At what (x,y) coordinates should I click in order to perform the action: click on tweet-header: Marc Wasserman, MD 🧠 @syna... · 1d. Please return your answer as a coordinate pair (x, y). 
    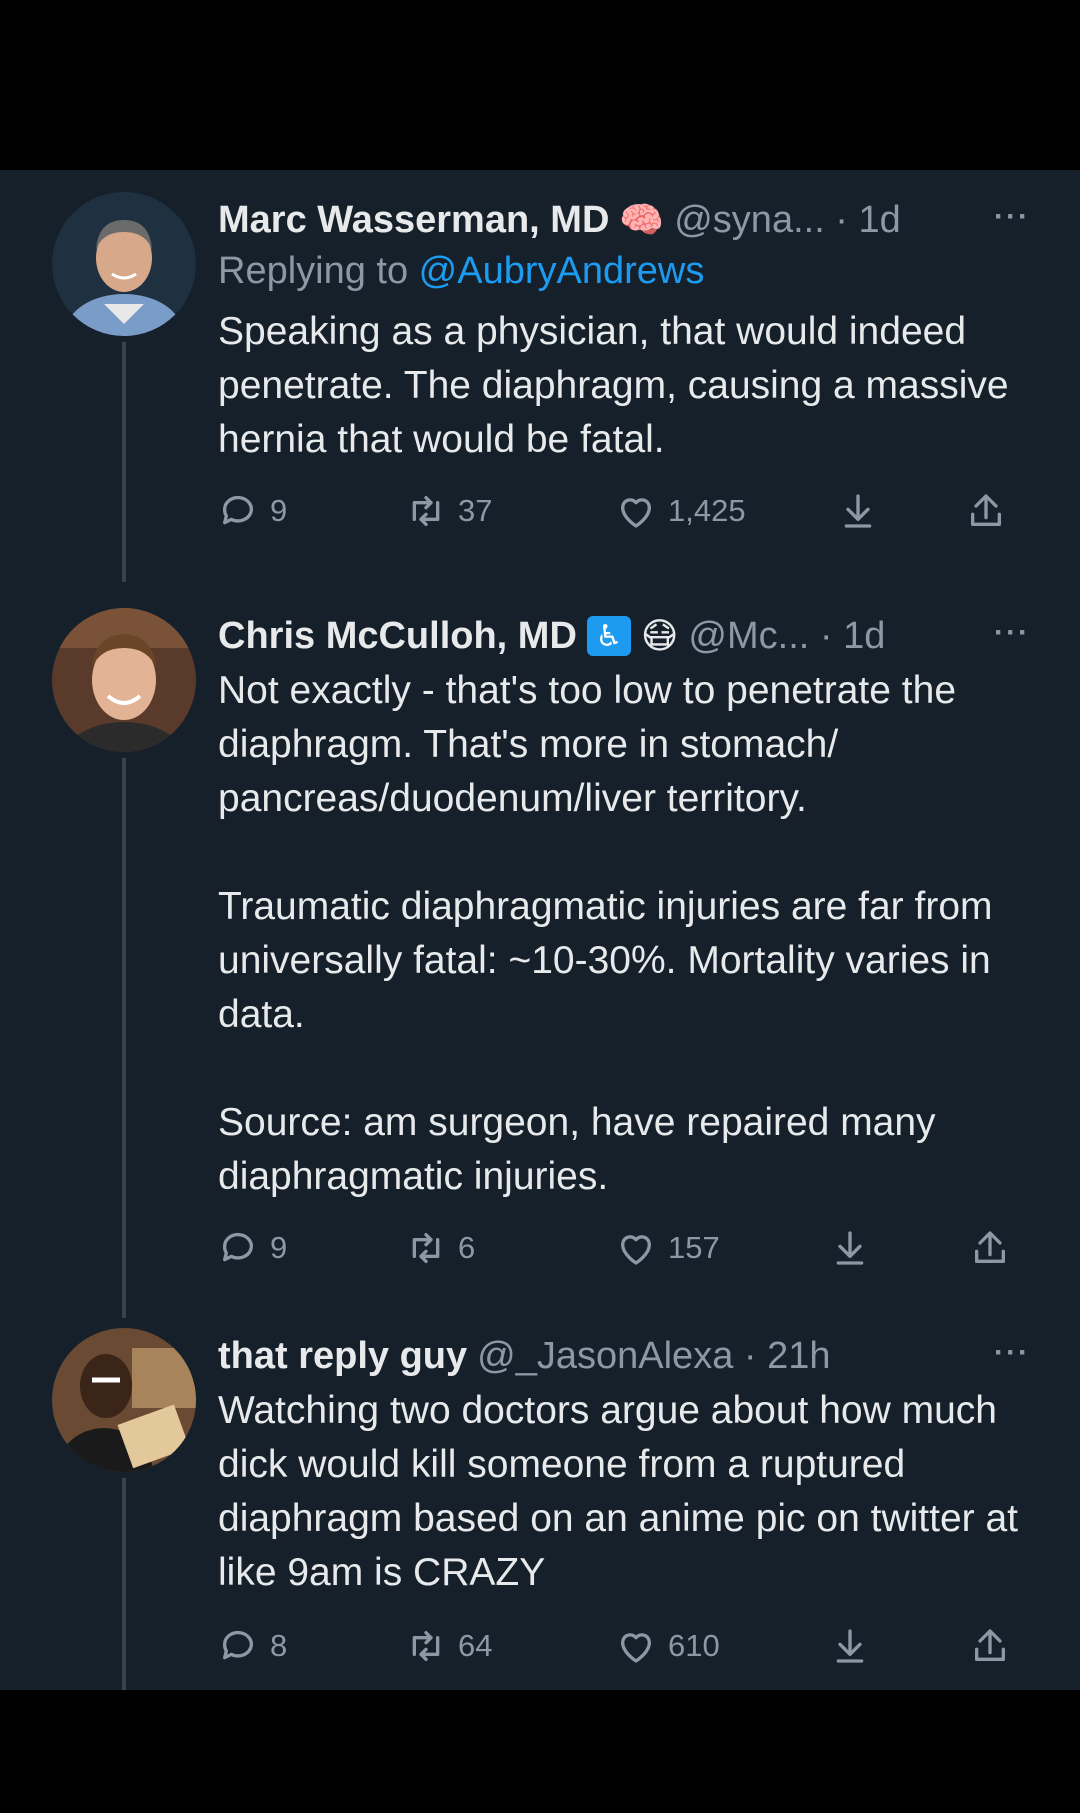
    Looking at the image, I should click on (629, 220).